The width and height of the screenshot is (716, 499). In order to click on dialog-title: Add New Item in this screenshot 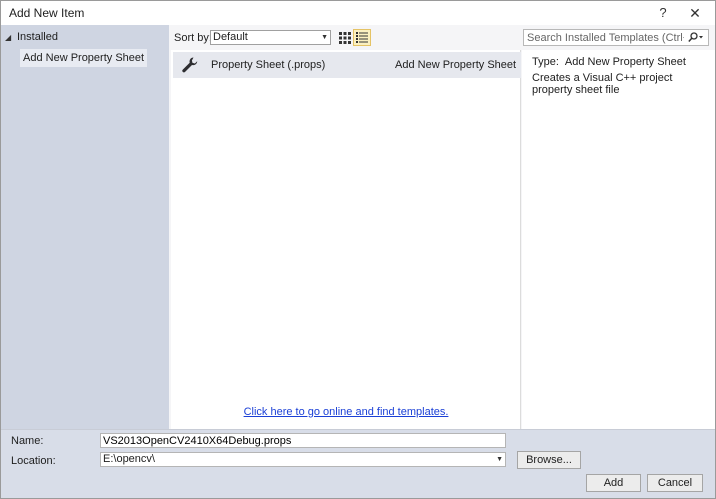, I will do `click(47, 13)`.